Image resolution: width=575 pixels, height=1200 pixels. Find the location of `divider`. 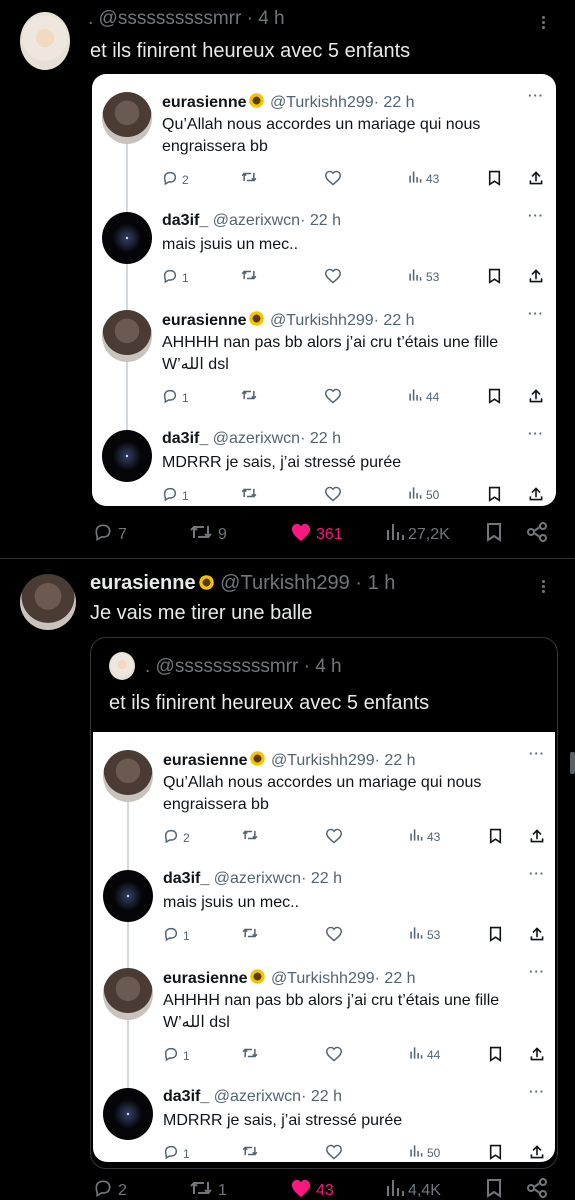

divider is located at coordinates (287, 558).